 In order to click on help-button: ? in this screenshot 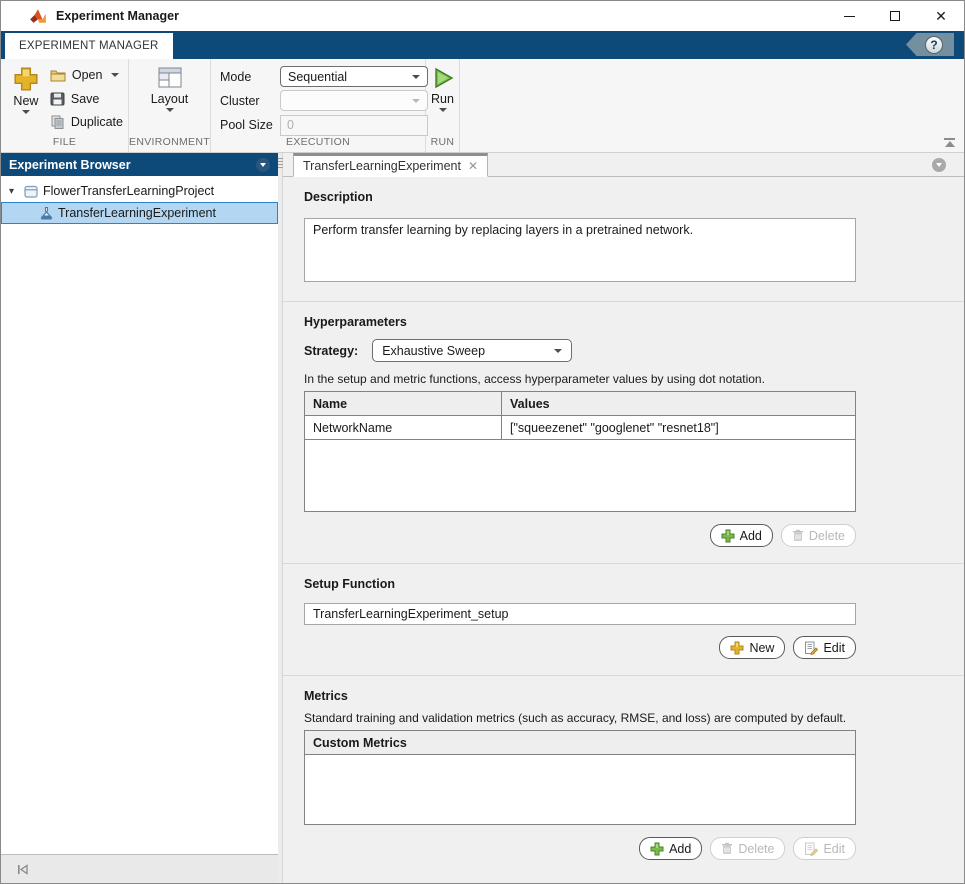, I will do `click(930, 44)`.